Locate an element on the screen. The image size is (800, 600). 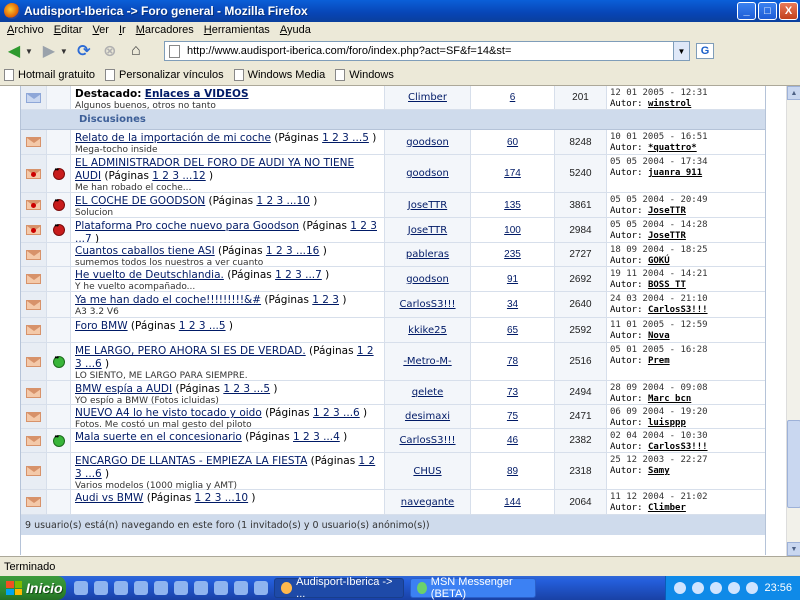
topic-replies-link: 89 is located at coordinates (512, 471).